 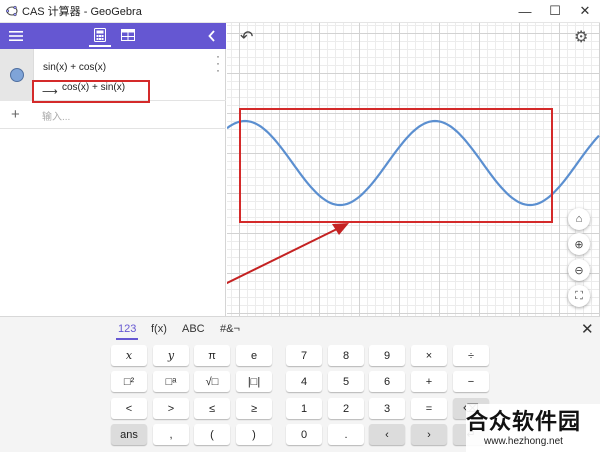 I want to click on zoom-in-icon: ⊕, so click(x=579, y=244).